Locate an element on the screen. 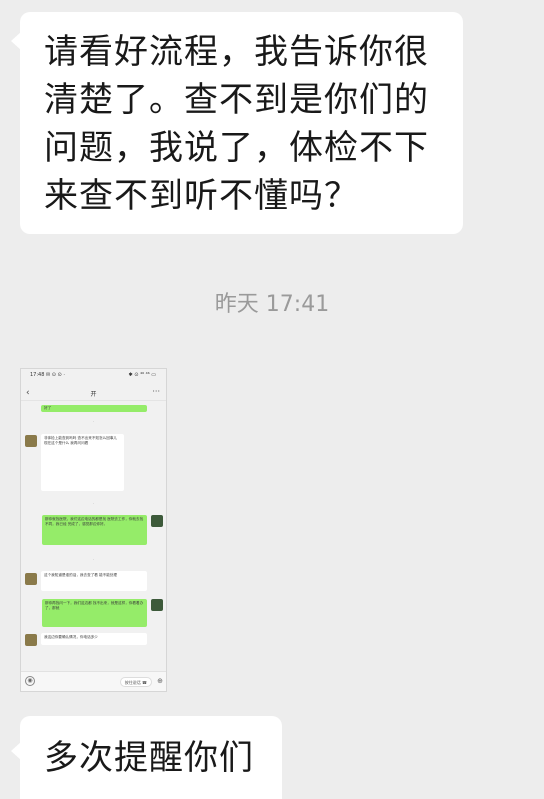  screenshot-nav-bar: ‹ 开 ··· is located at coordinates (93, 394).